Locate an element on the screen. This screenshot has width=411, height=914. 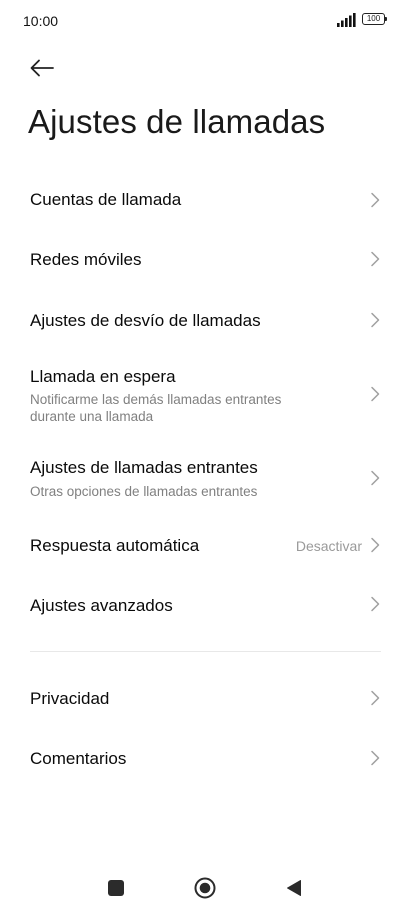
status-bar: 10:00 100 is located at coordinates (205, 20).